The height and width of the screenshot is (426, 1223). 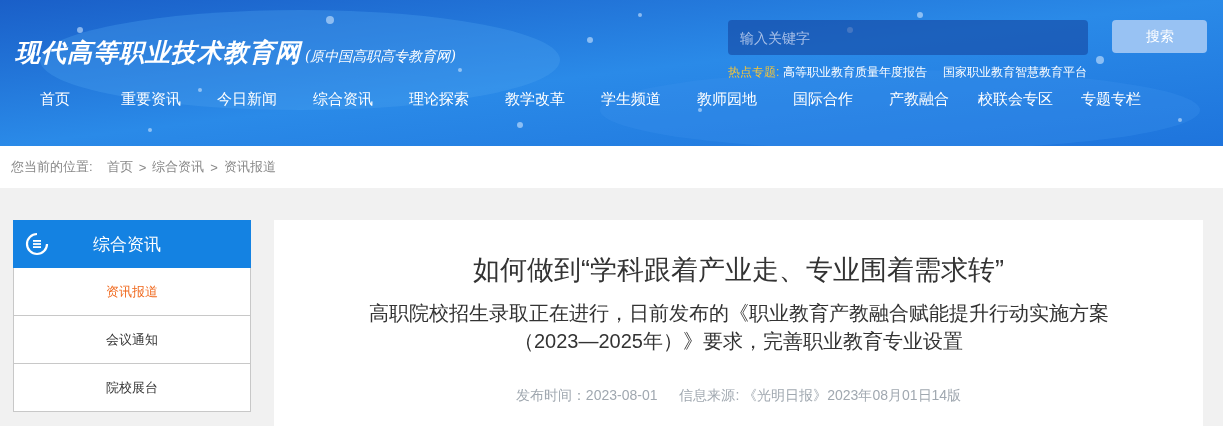 What do you see at coordinates (754, 72) in the screenshot?
I see `hot-topics-label: 热点专题:` at bounding box center [754, 72].